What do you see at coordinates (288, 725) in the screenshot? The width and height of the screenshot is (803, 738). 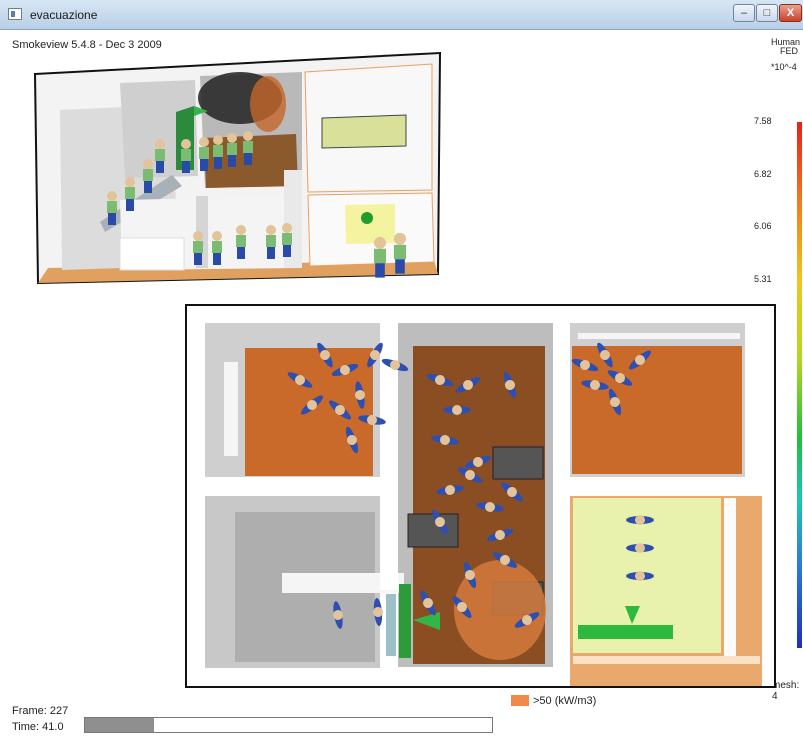 I see `time-slider` at bounding box center [288, 725].